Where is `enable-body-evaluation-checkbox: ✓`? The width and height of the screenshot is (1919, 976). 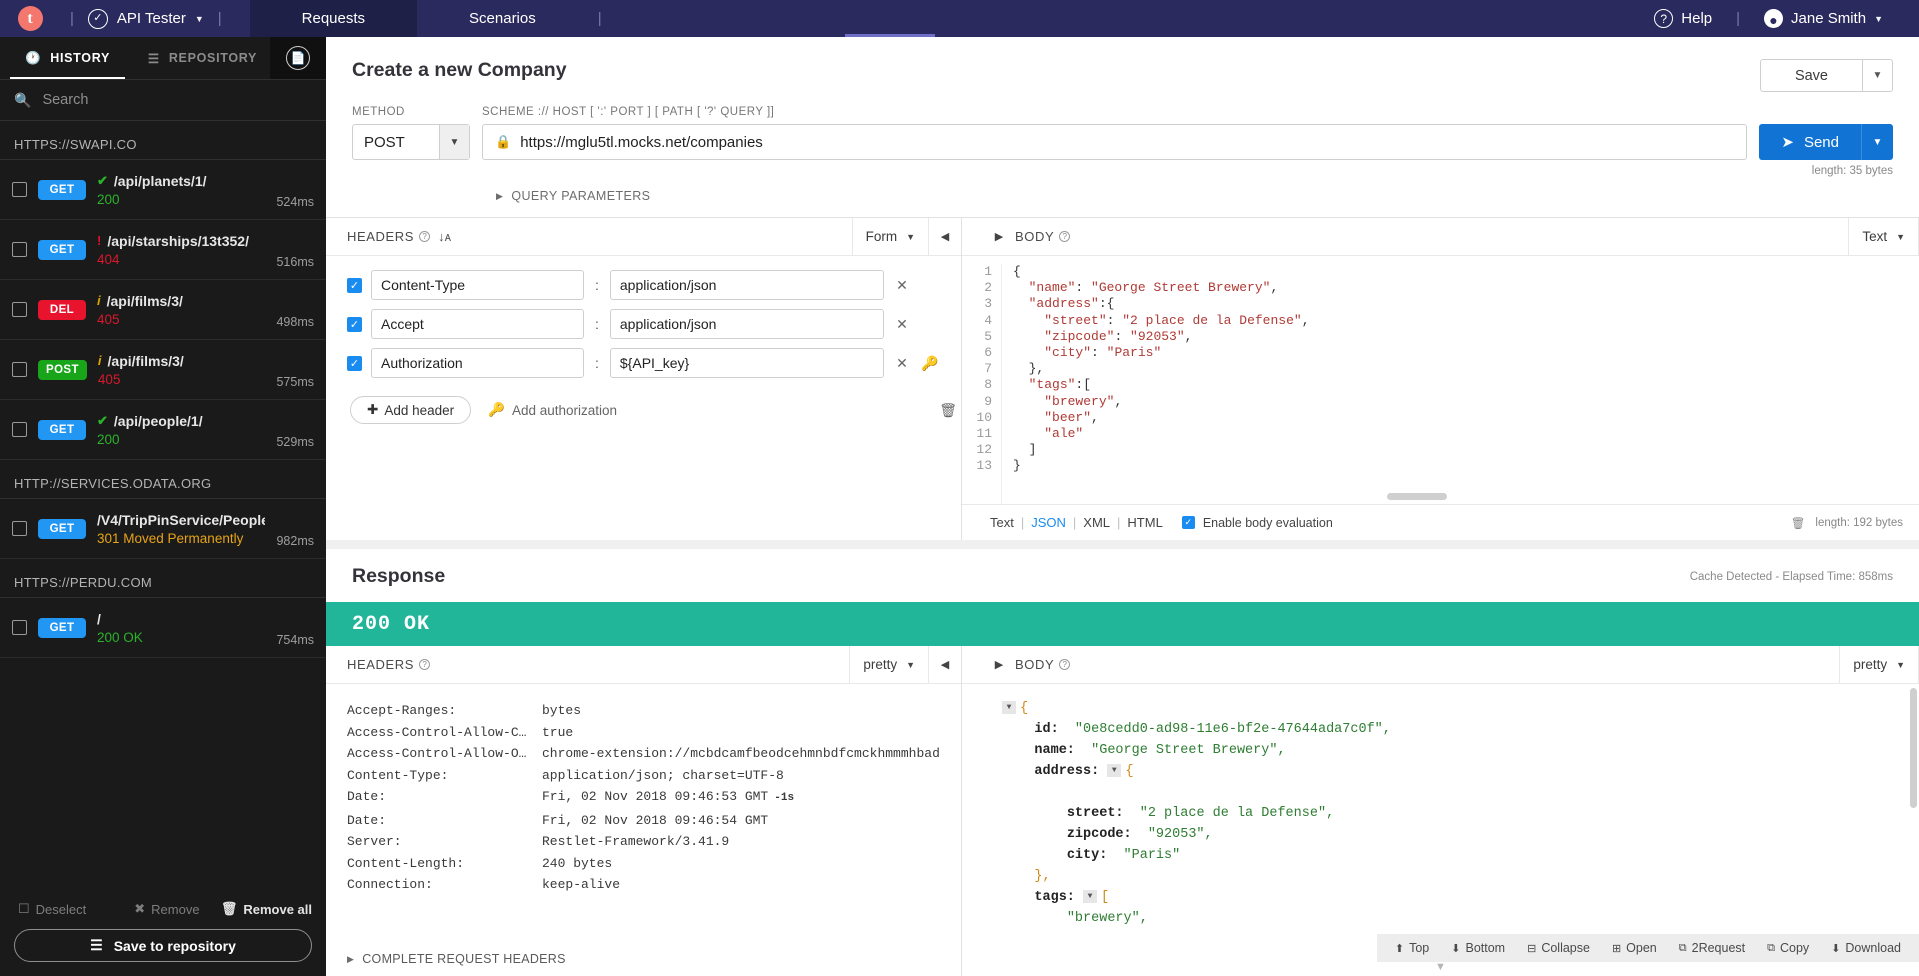 enable-body-evaluation-checkbox: ✓ is located at coordinates (1188, 522).